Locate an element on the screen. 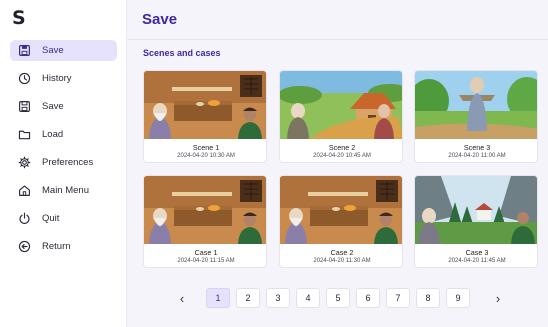 This screenshot has height=327, width=548. card-timestamp: 2024-04-20 10:30 AM is located at coordinates (206, 156).